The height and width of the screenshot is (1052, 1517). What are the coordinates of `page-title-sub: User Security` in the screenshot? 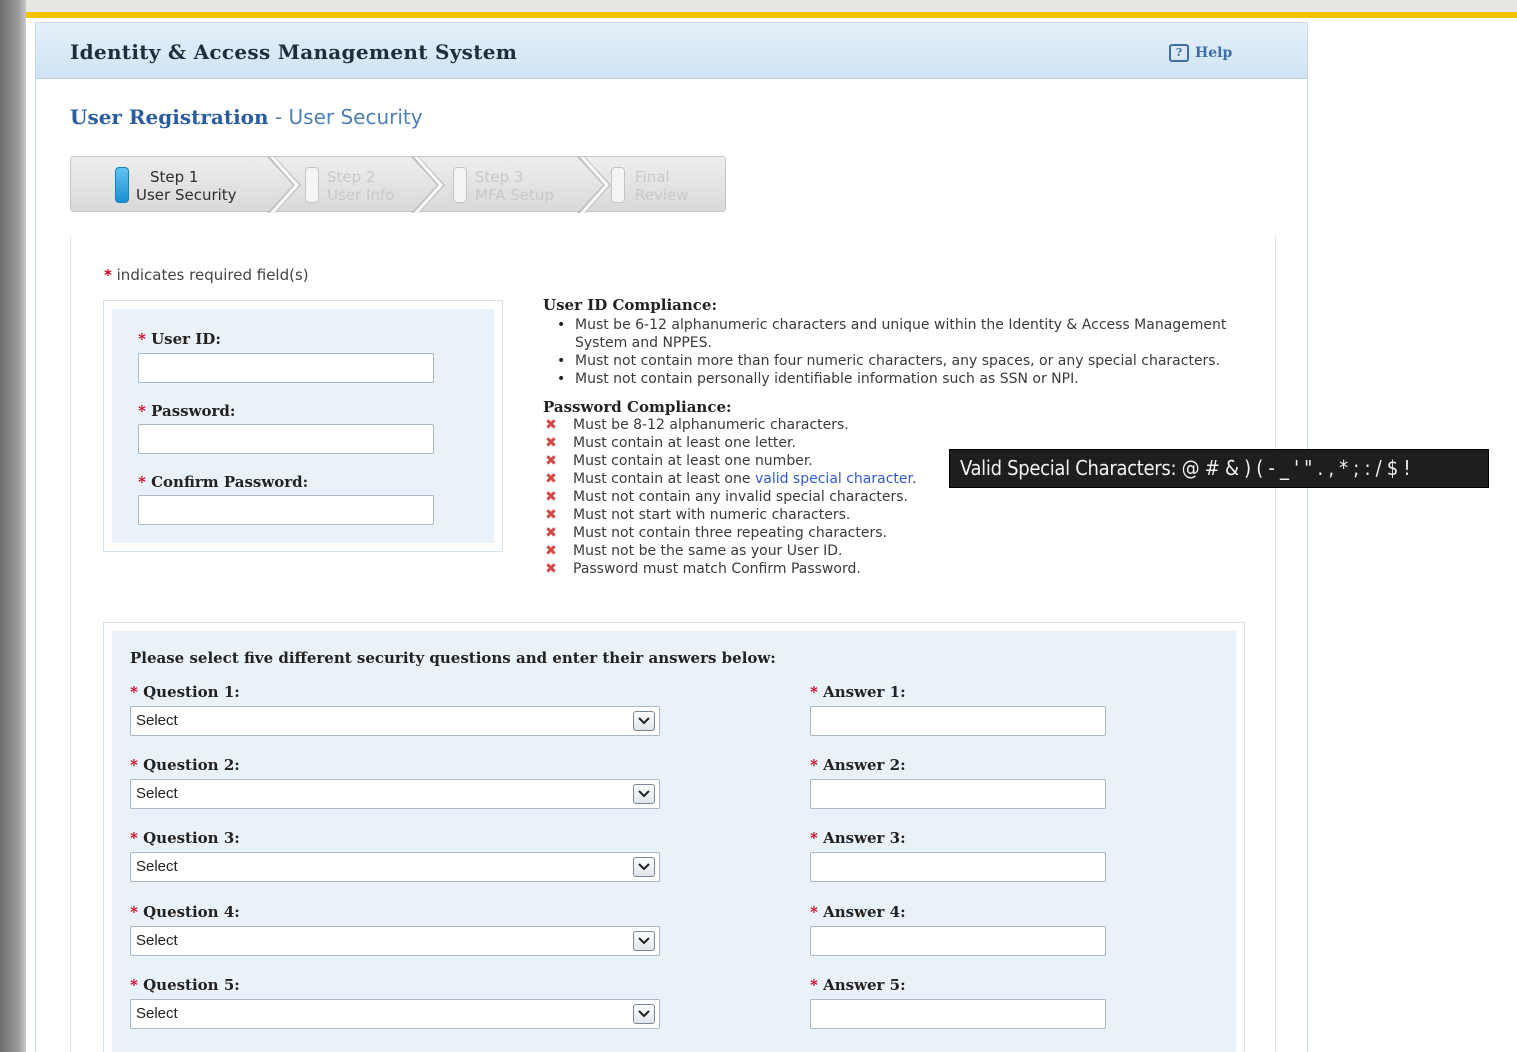 It's located at (355, 117).